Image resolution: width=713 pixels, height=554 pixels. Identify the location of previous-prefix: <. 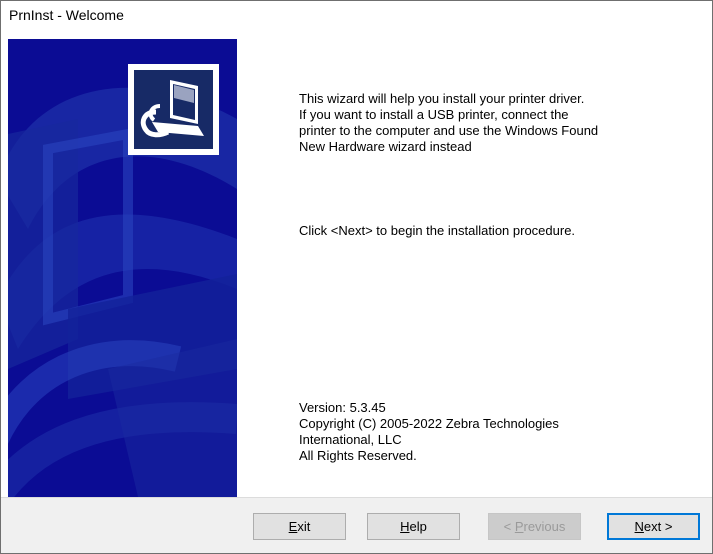
(509, 526).